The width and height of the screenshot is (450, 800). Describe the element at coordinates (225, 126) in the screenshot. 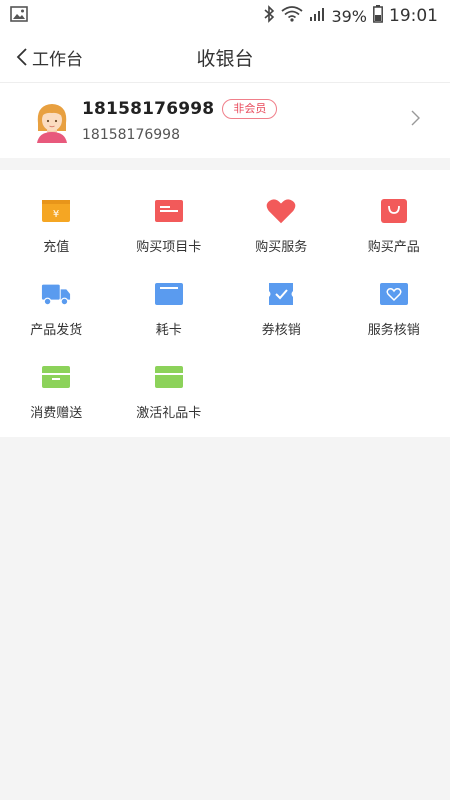

I see `member-card: 18158176998 非会员 18158176998` at that location.